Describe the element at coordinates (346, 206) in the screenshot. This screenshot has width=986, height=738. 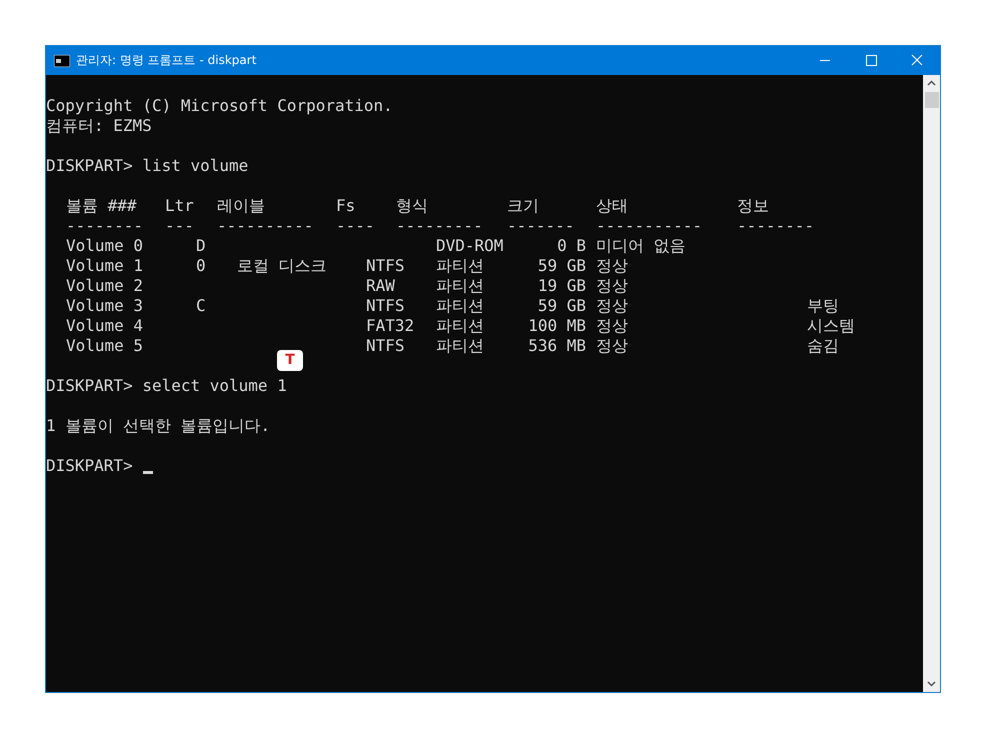
I see `column-heading: Fs` at that location.